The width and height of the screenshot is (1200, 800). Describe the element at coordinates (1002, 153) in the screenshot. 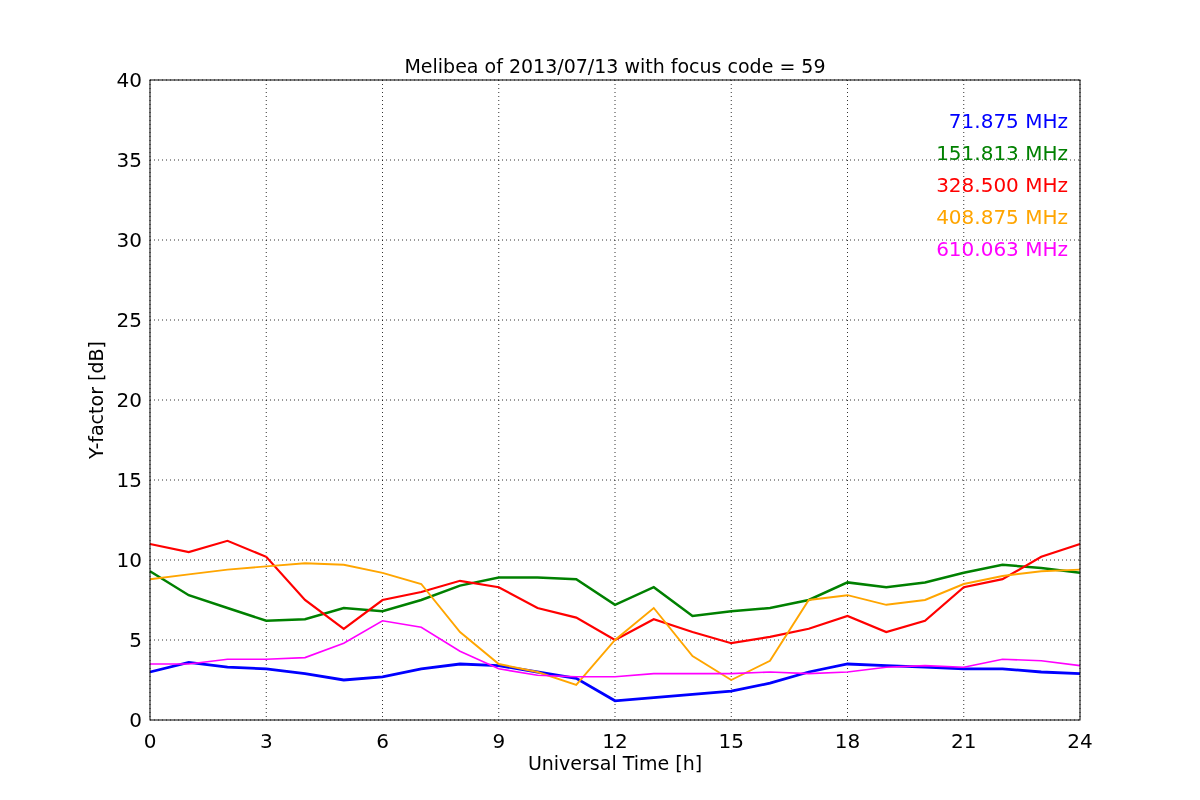

I see `legend-entry: 151.813 MHz` at that location.